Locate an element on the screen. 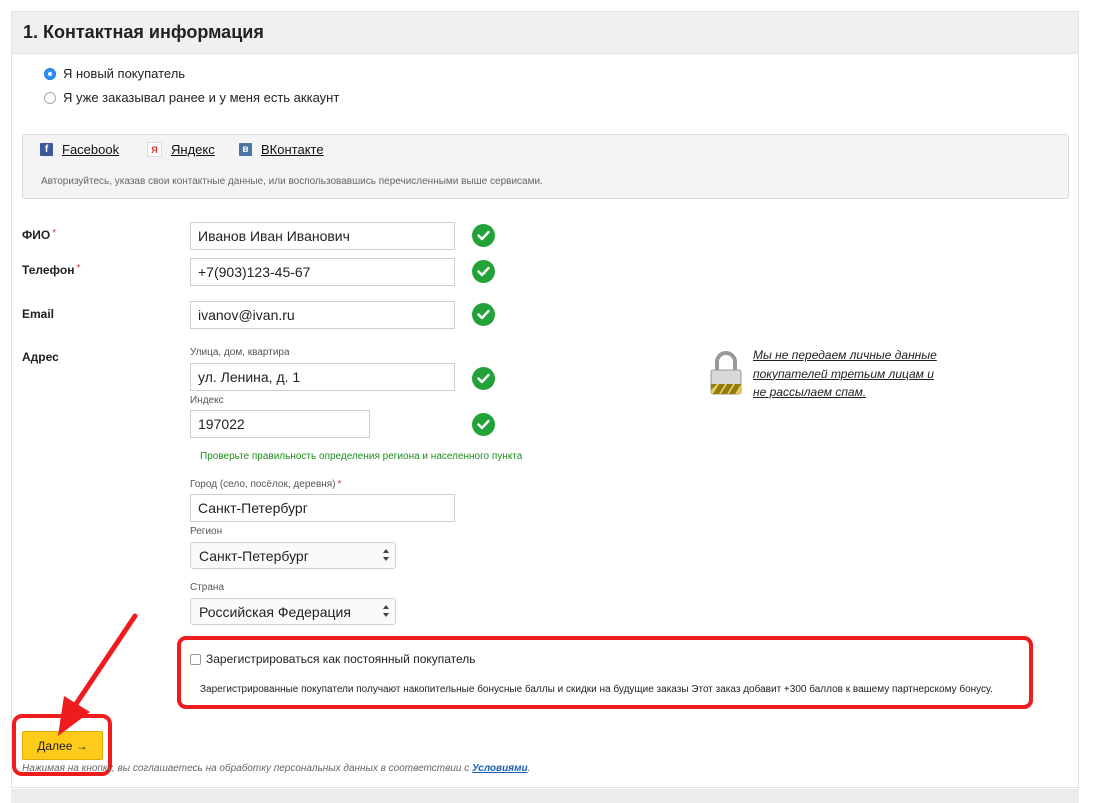  social-link-vk: в ВКонтакте is located at coordinates (281, 149).